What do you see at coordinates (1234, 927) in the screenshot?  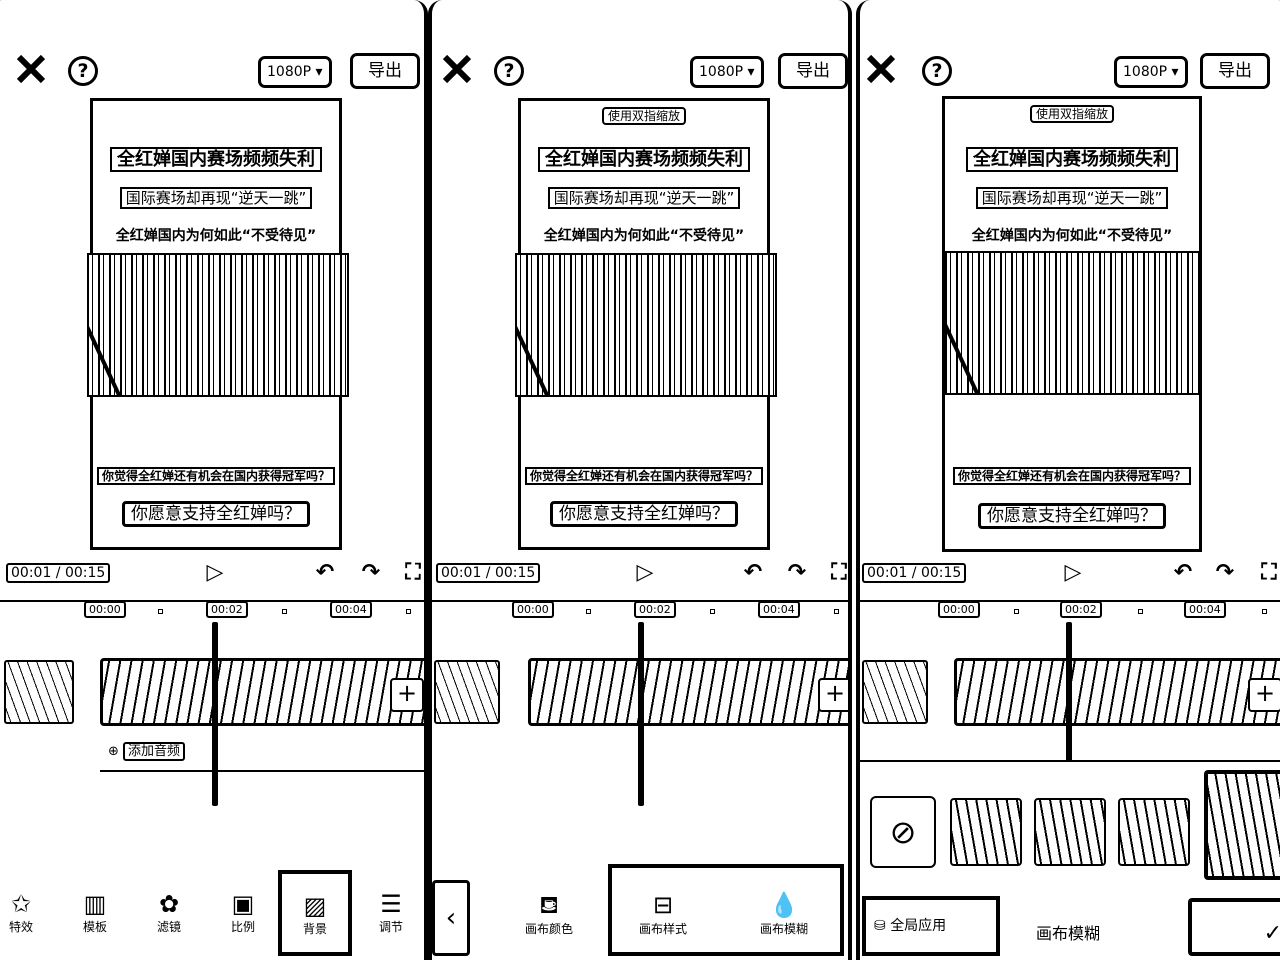 I see `confirm-button: ✓` at bounding box center [1234, 927].